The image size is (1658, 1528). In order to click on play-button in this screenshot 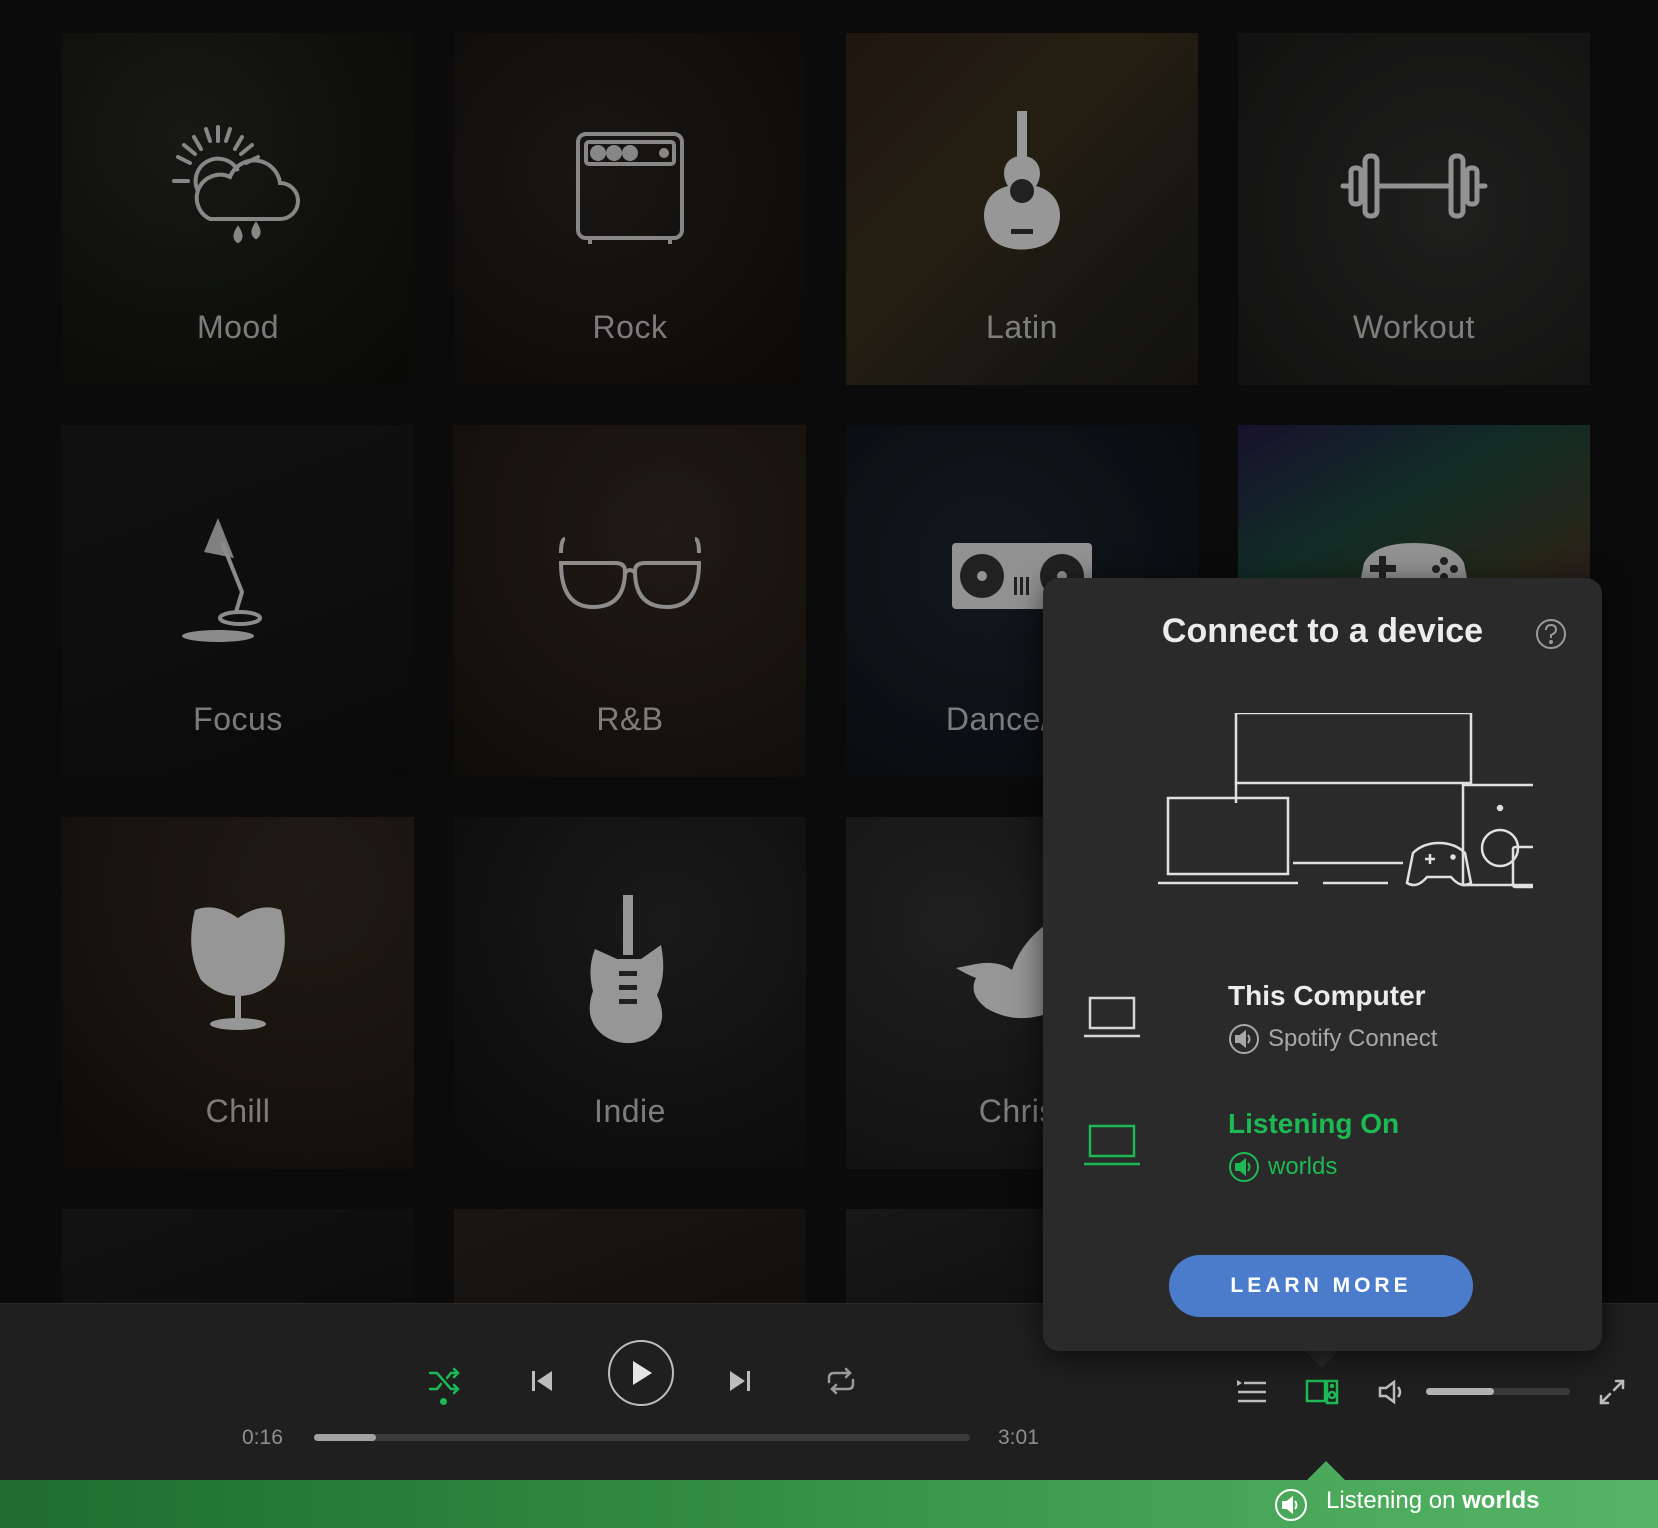, I will do `click(641, 1373)`.